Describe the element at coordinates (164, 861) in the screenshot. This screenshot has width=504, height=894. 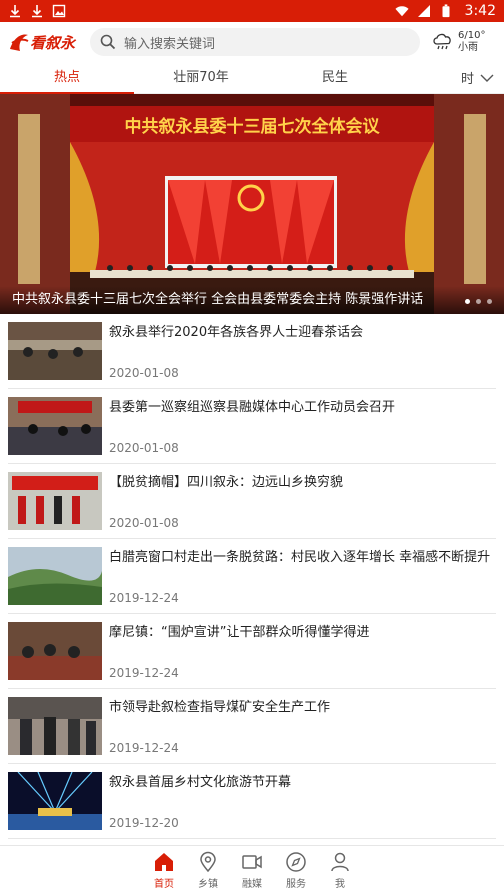
I see `home-icon` at that location.